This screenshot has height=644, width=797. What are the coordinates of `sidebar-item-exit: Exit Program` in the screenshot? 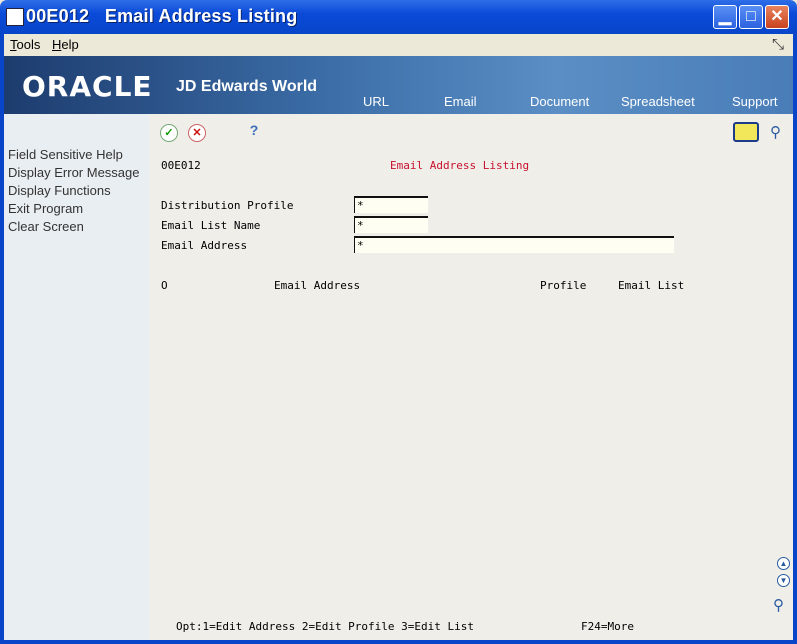 It's located at (45, 208).